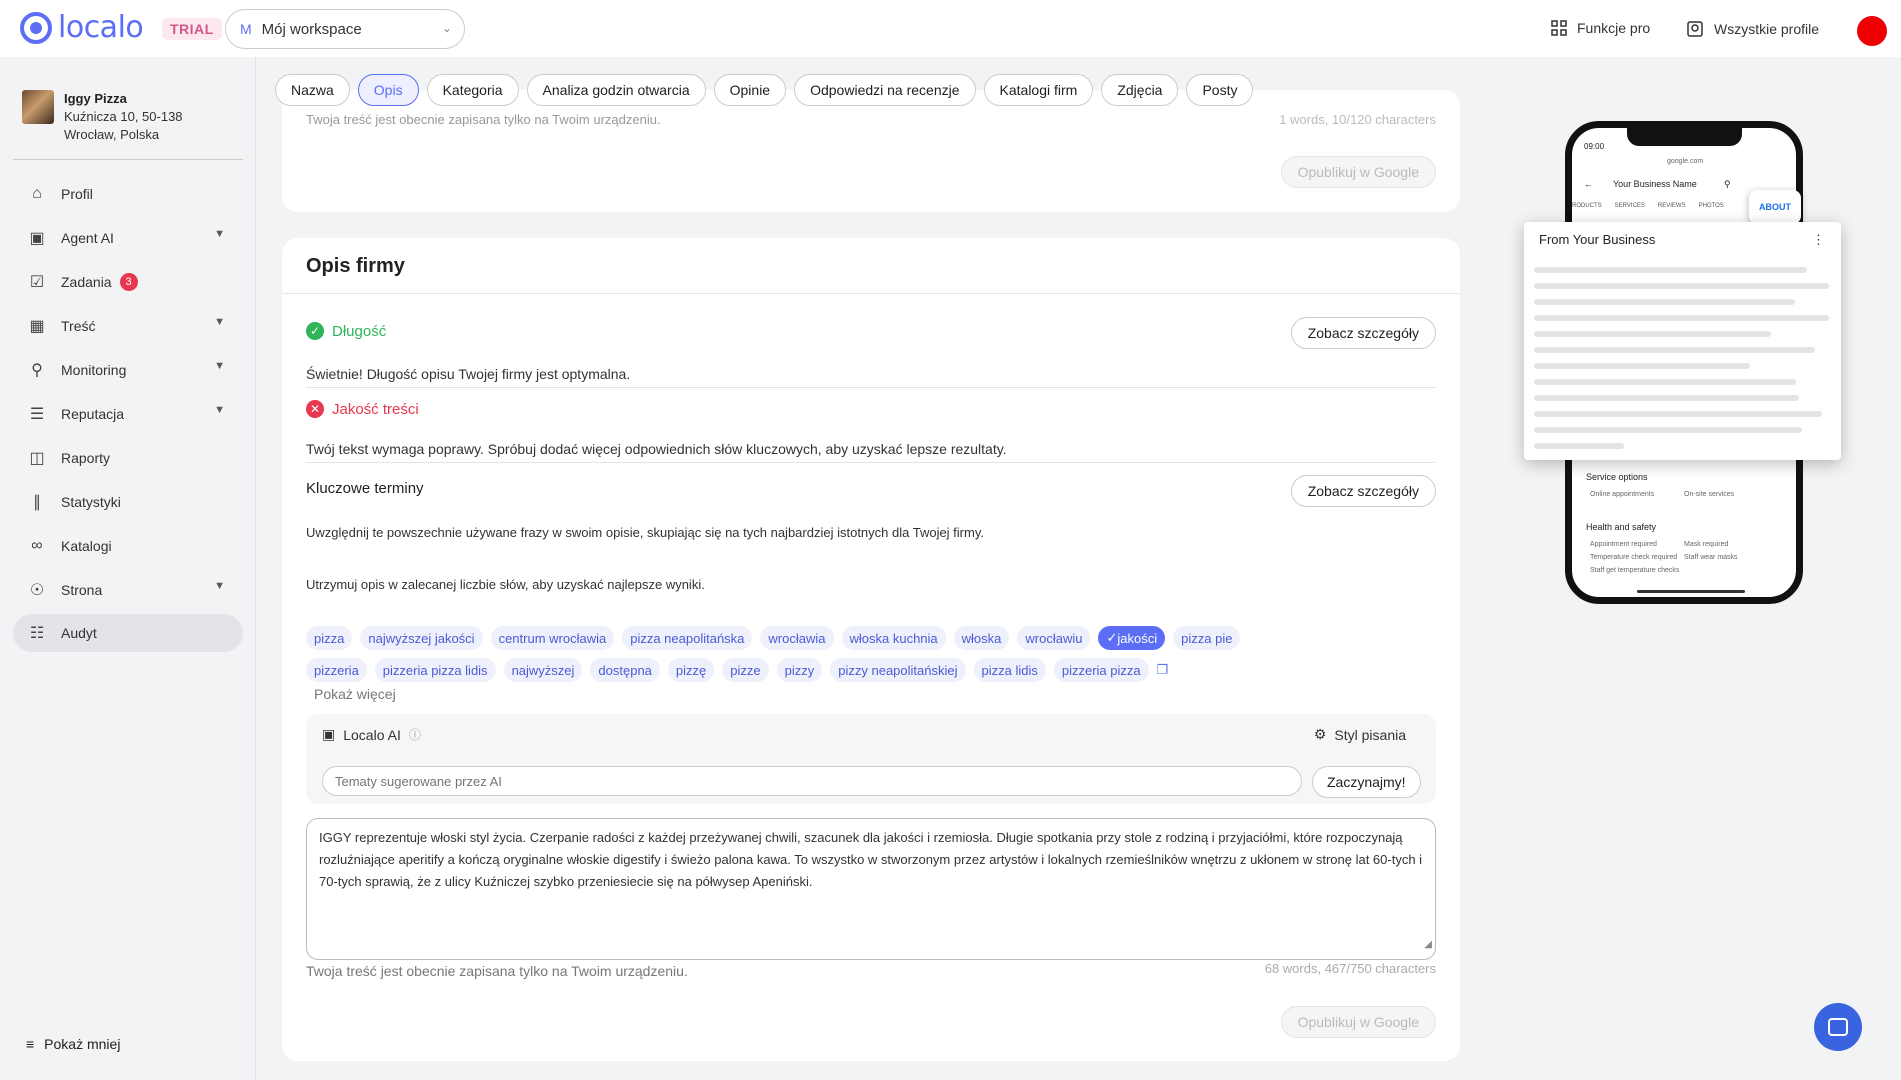  Describe the element at coordinates (1838, 1027) in the screenshot. I see `chat-support-button` at that location.